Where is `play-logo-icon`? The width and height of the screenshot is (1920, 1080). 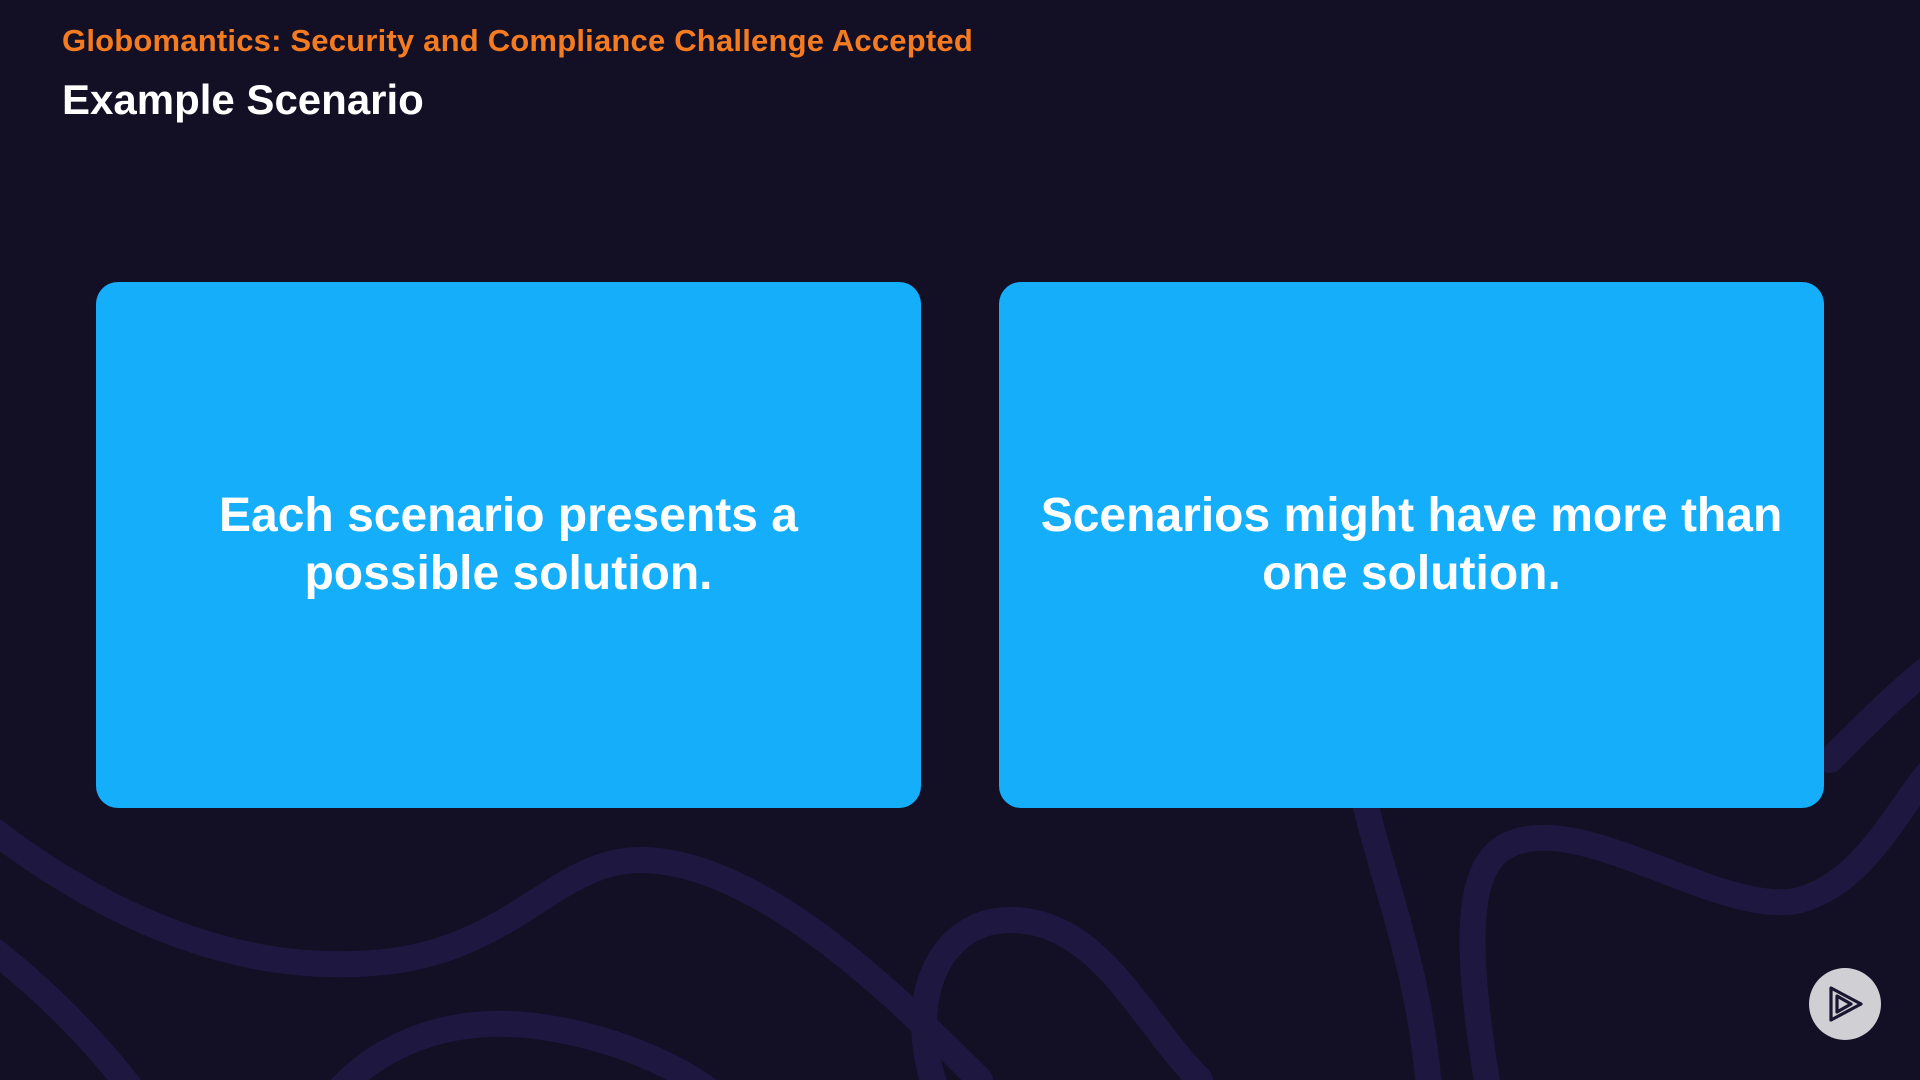
play-logo-icon is located at coordinates (1846, 1004).